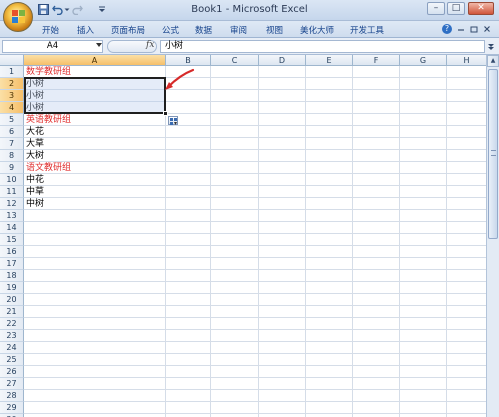 The height and width of the screenshot is (417, 499). Describe the element at coordinates (203, 30) in the screenshot. I see `tab-data: 数据` at that location.